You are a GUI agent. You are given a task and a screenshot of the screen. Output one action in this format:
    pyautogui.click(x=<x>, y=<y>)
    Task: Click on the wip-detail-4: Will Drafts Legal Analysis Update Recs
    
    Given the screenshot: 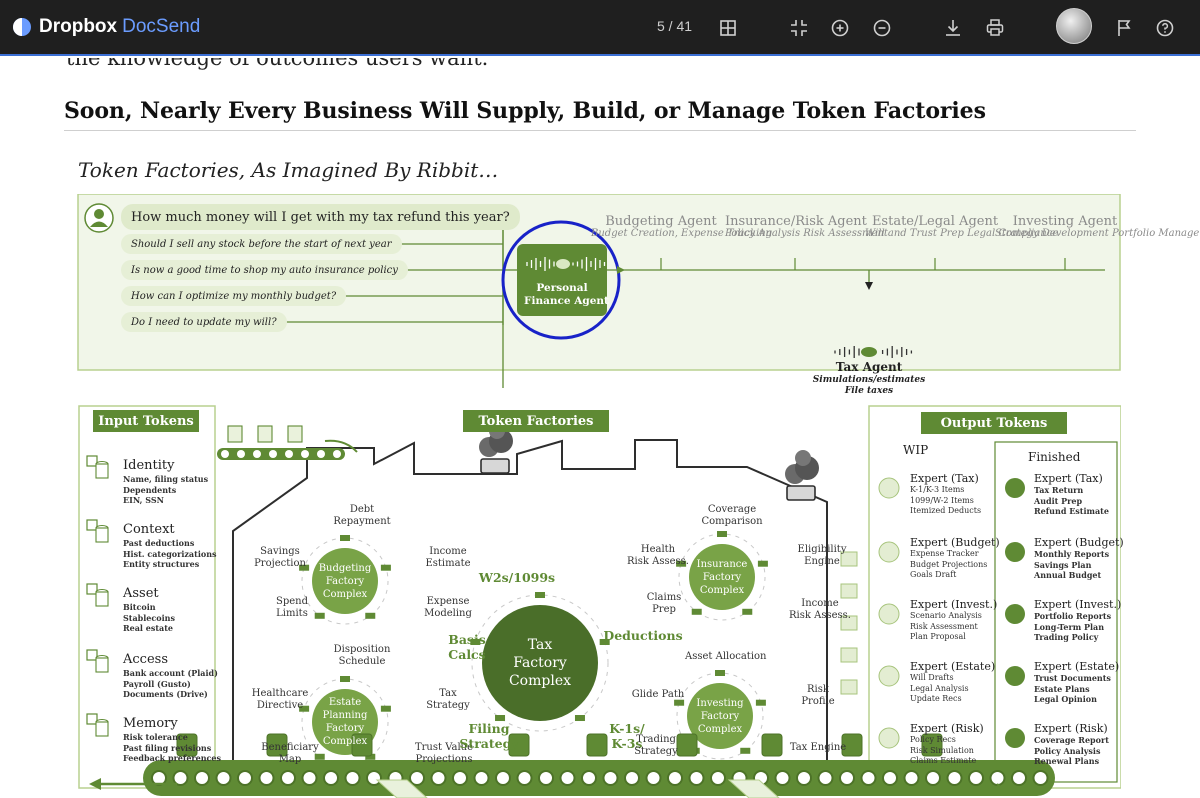 What is the action you would take?
    pyautogui.click(x=939, y=688)
    